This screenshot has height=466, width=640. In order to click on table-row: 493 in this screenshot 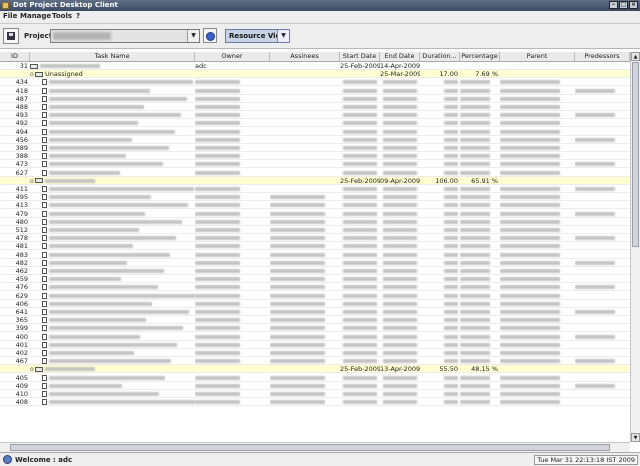, I will do `click(315, 115)`.